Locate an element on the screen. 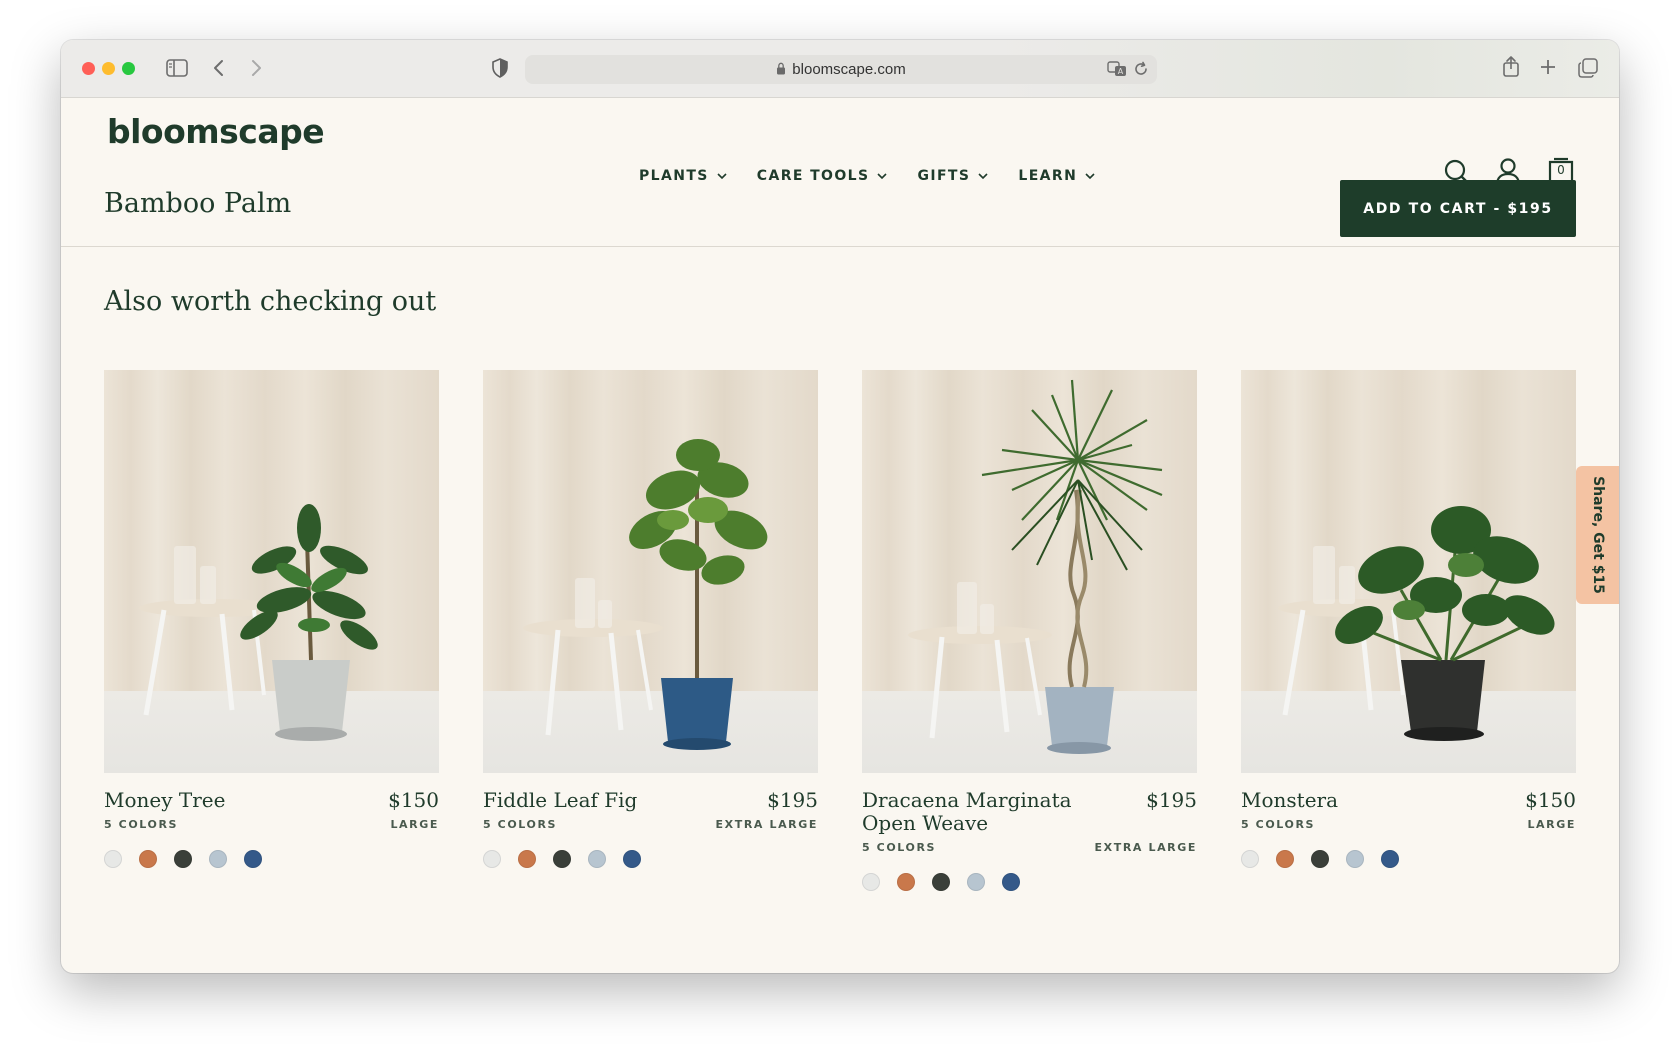  nav-plants: PLANTS is located at coordinates (683, 176).